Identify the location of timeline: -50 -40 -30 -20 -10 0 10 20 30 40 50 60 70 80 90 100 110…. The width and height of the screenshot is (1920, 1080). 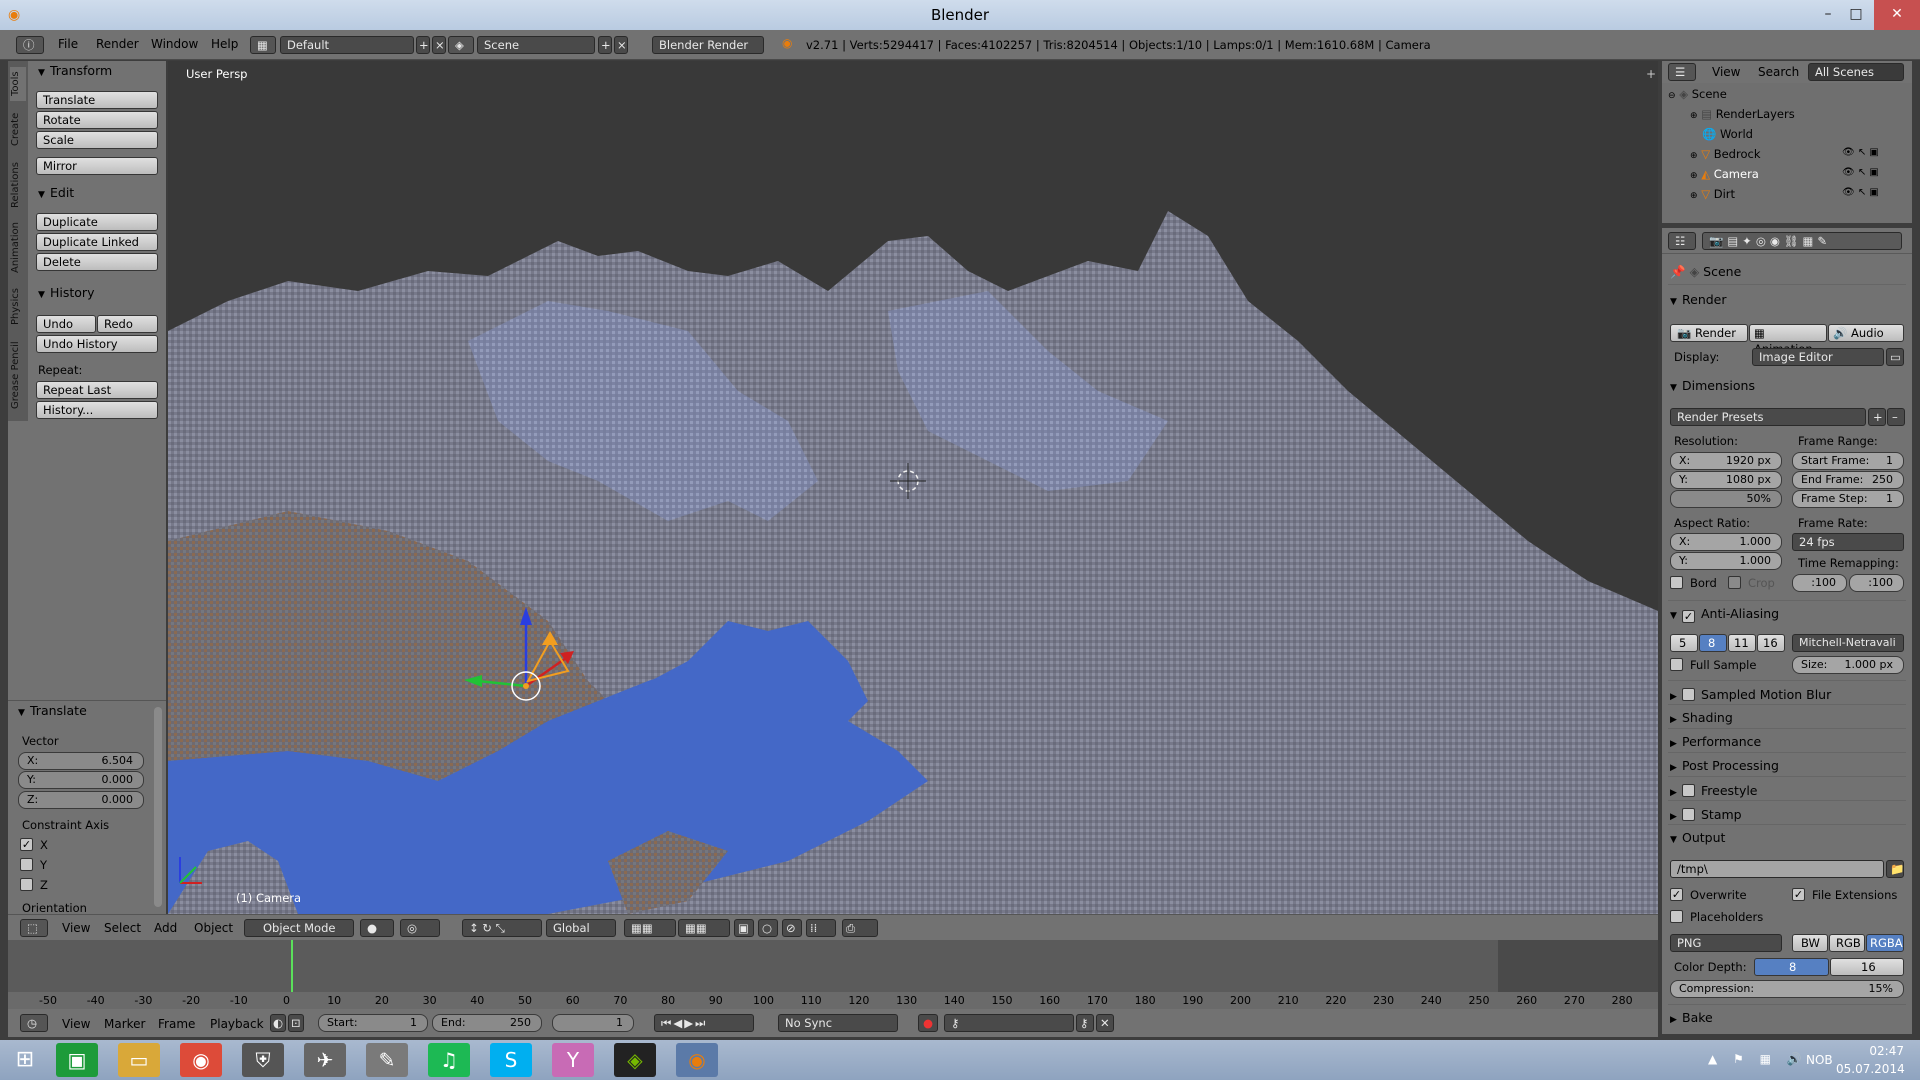
(833, 976).